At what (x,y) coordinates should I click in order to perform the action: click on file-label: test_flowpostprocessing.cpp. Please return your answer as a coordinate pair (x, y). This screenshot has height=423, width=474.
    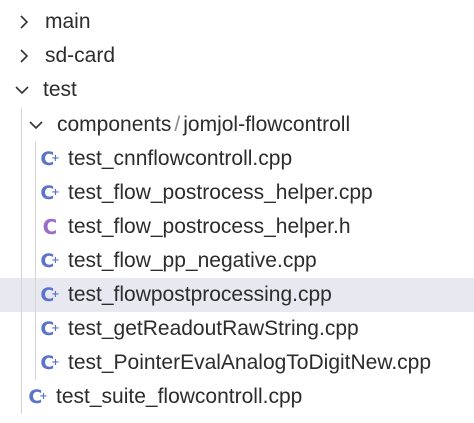
    Looking at the image, I should click on (200, 294).